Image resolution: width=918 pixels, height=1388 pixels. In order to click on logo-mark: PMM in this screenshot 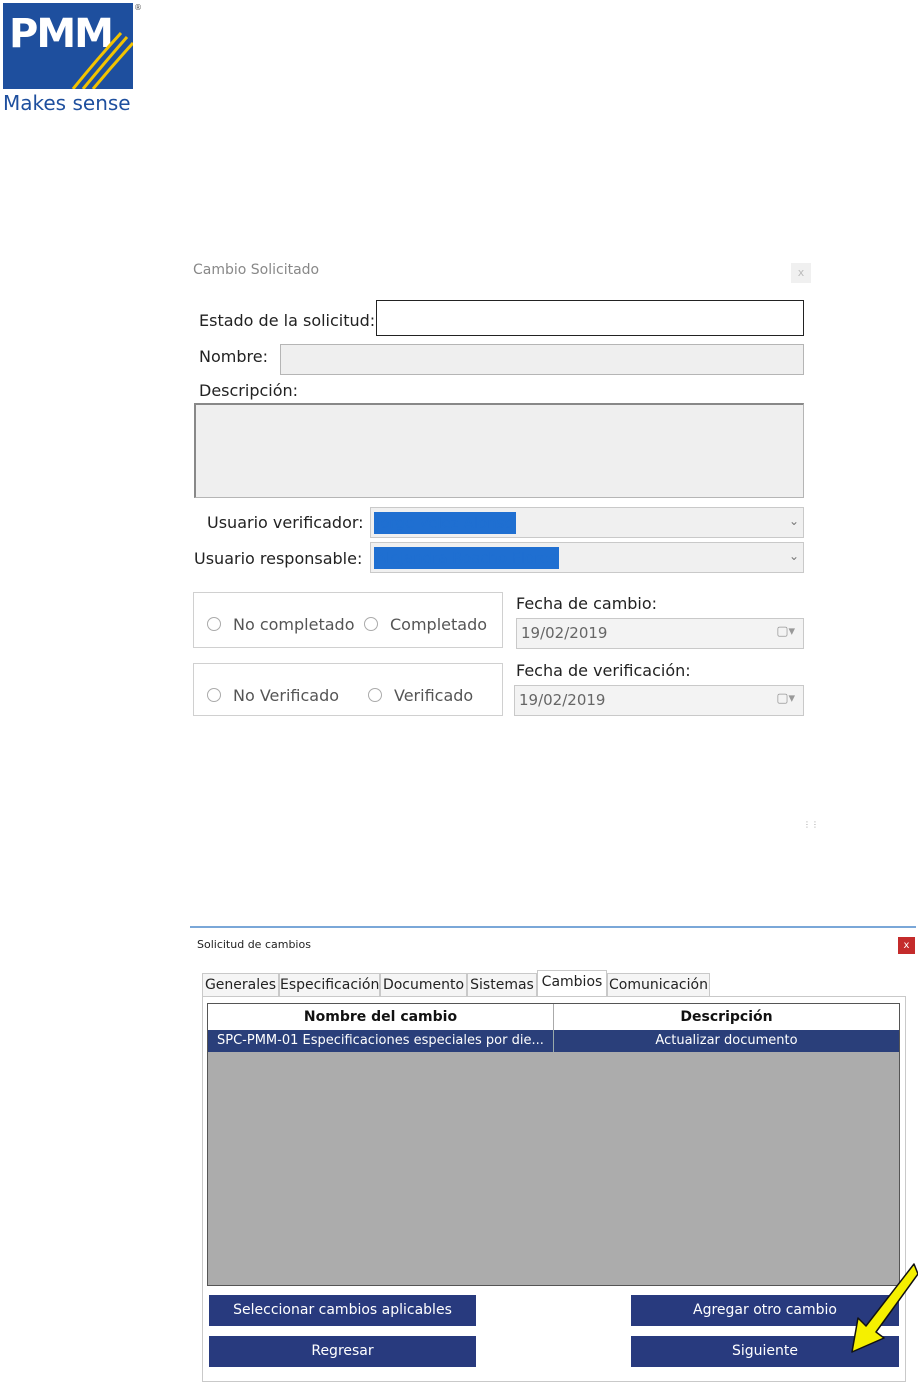, I will do `click(68, 46)`.